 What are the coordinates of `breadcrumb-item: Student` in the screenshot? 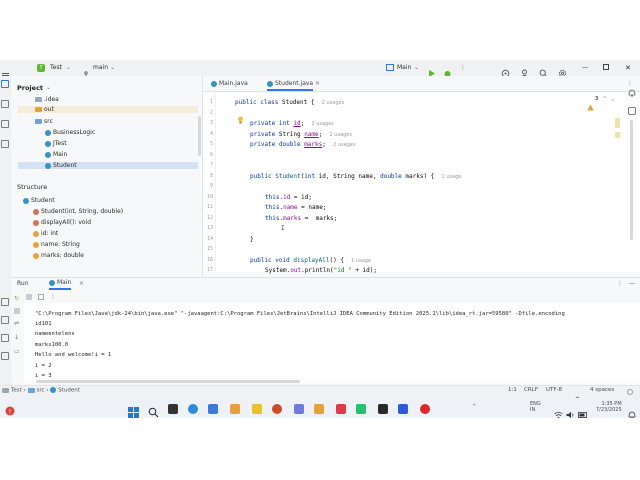 It's located at (69, 391).